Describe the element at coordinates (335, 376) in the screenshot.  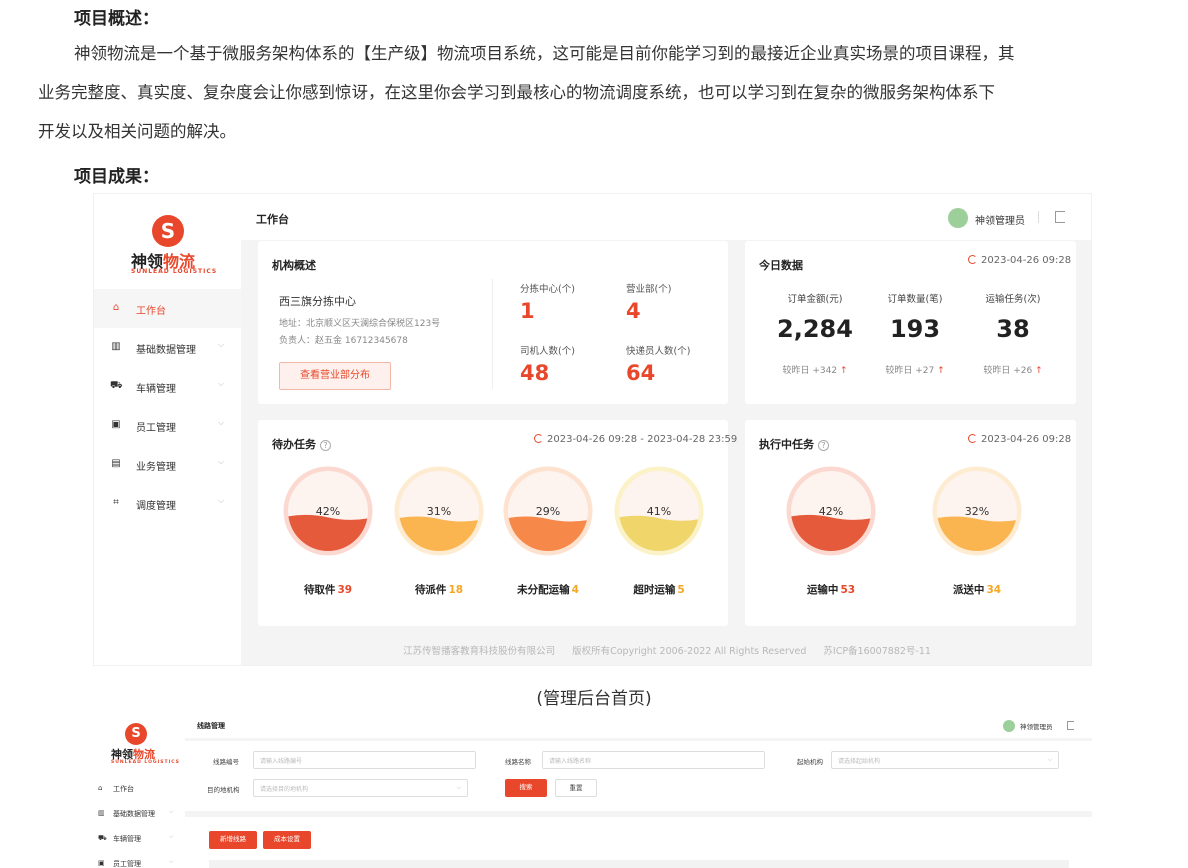
I see `view-outlets-button: 查看营业部分布` at that location.